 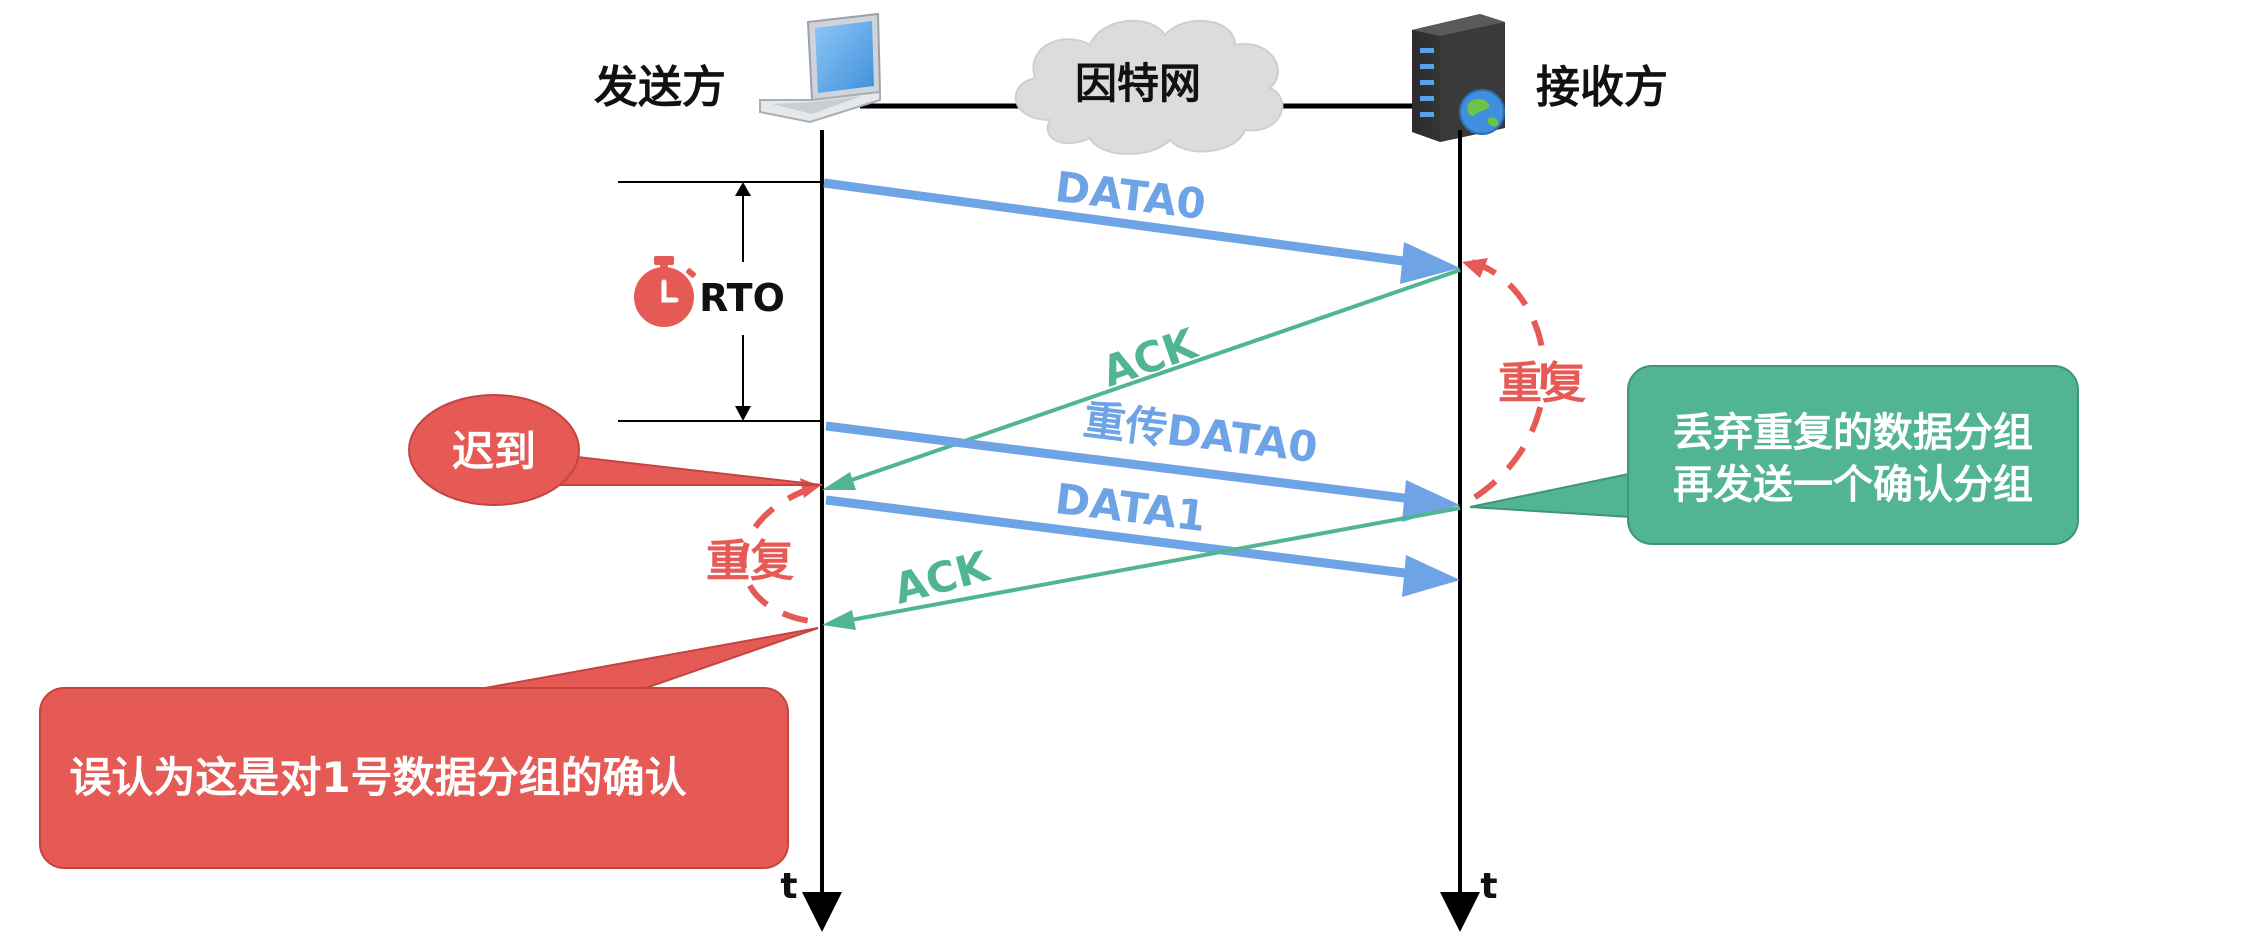 I want to click on laptop-icon, so click(x=820, y=68).